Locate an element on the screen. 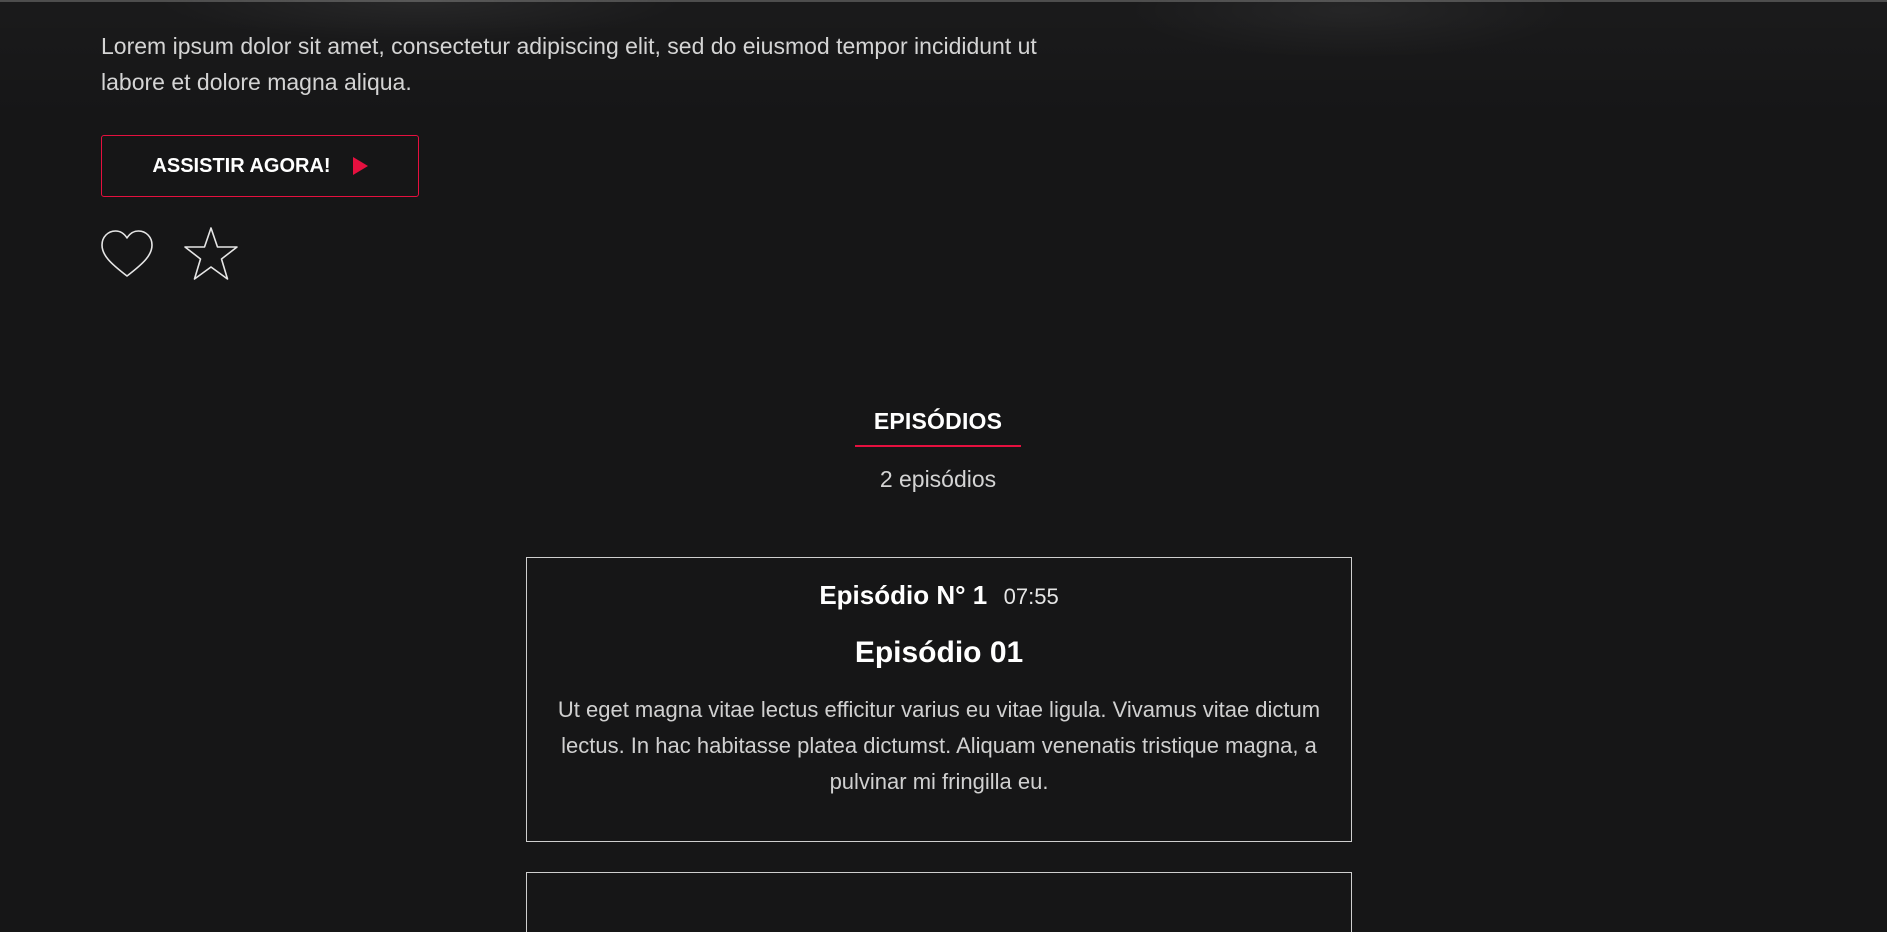 Image resolution: width=1887 pixels, height=932 pixels. rate-button is located at coordinates (211, 255).